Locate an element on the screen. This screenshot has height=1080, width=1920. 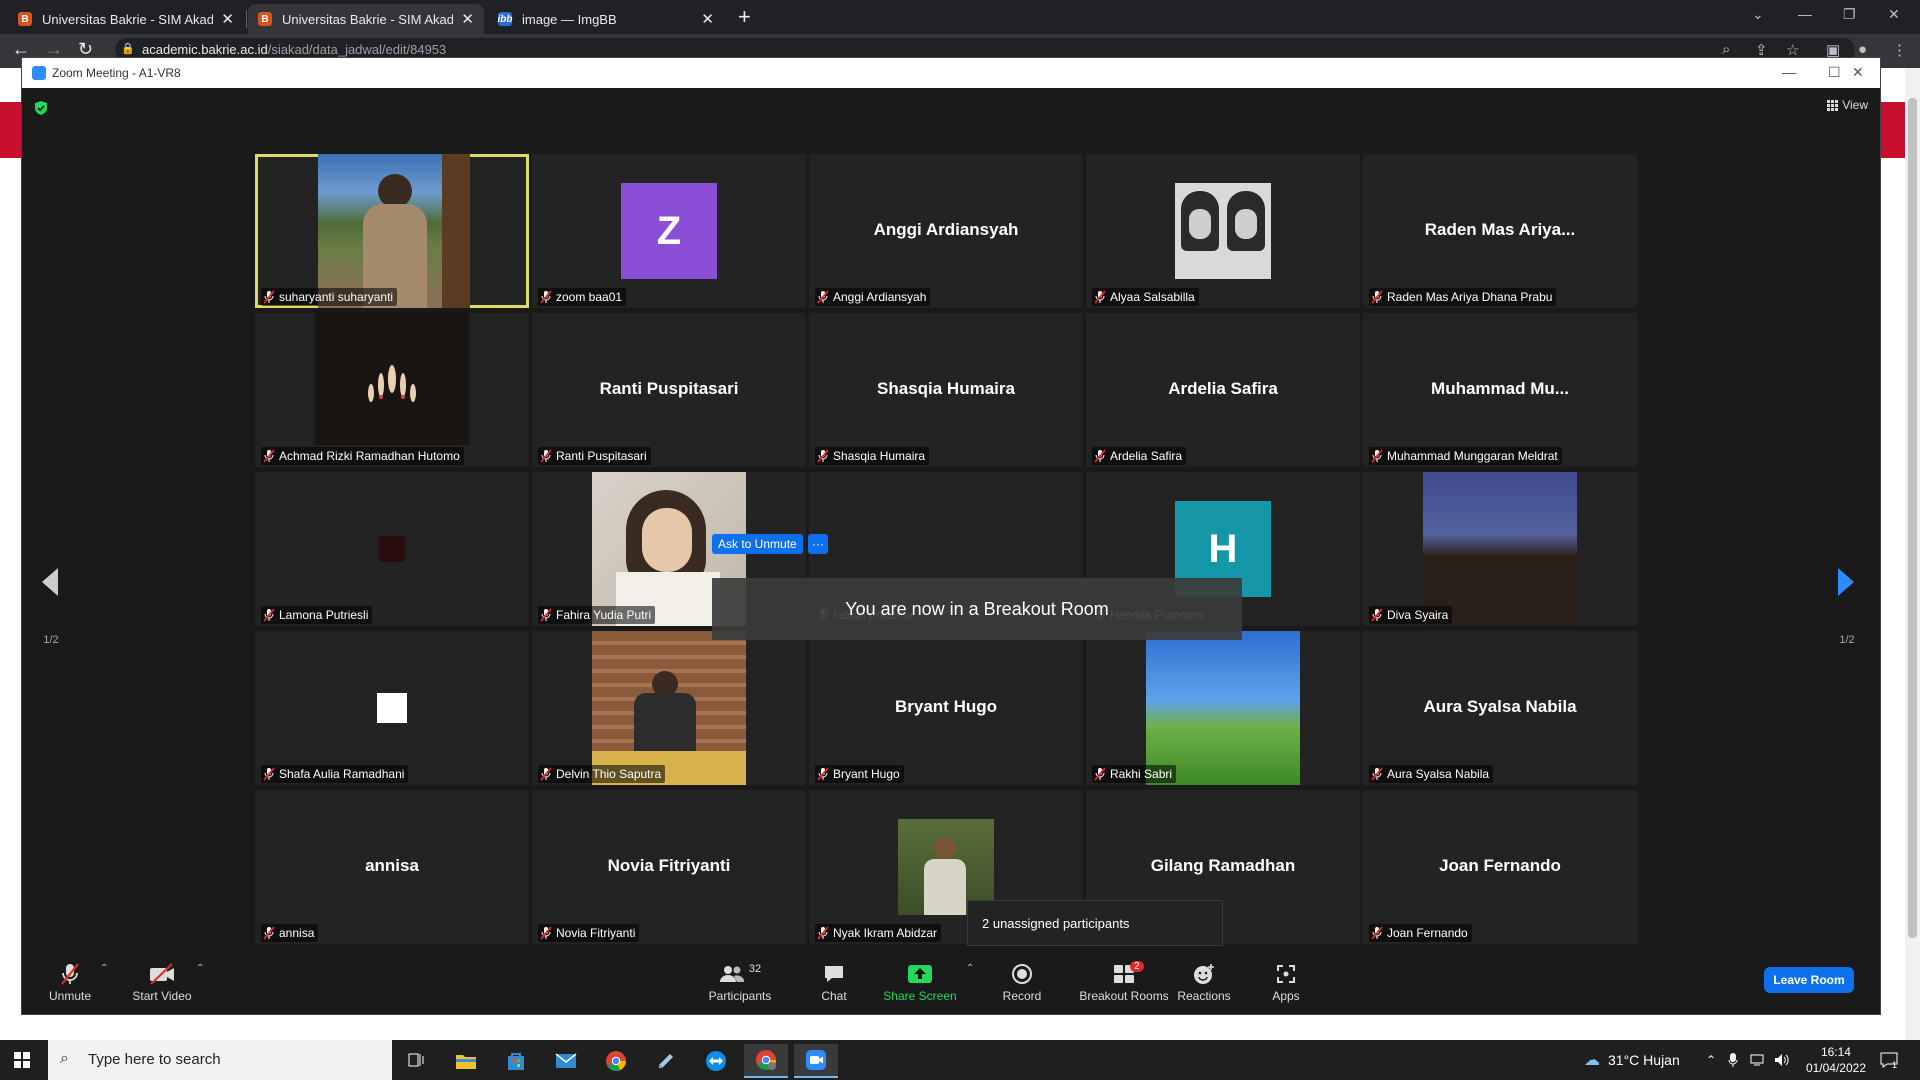
participant-tile: Diva Syaira is located at coordinates (1500, 549).